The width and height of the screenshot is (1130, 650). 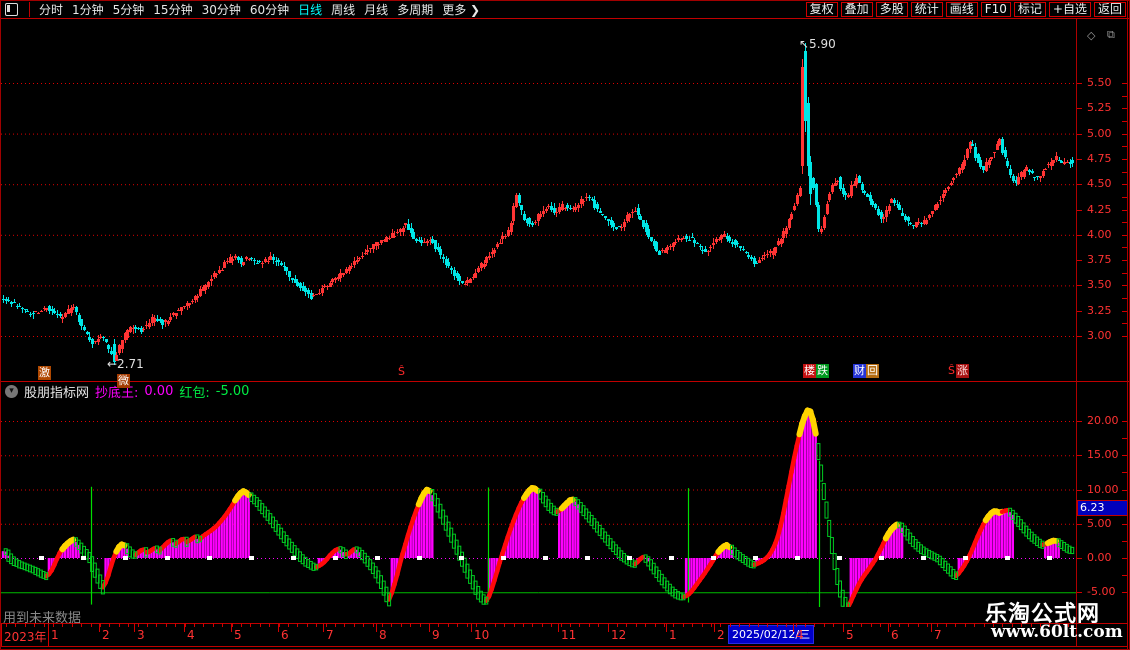 What do you see at coordinates (376, 10) in the screenshot?
I see `toolbar-period-9: 月线` at bounding box center [376, 10].